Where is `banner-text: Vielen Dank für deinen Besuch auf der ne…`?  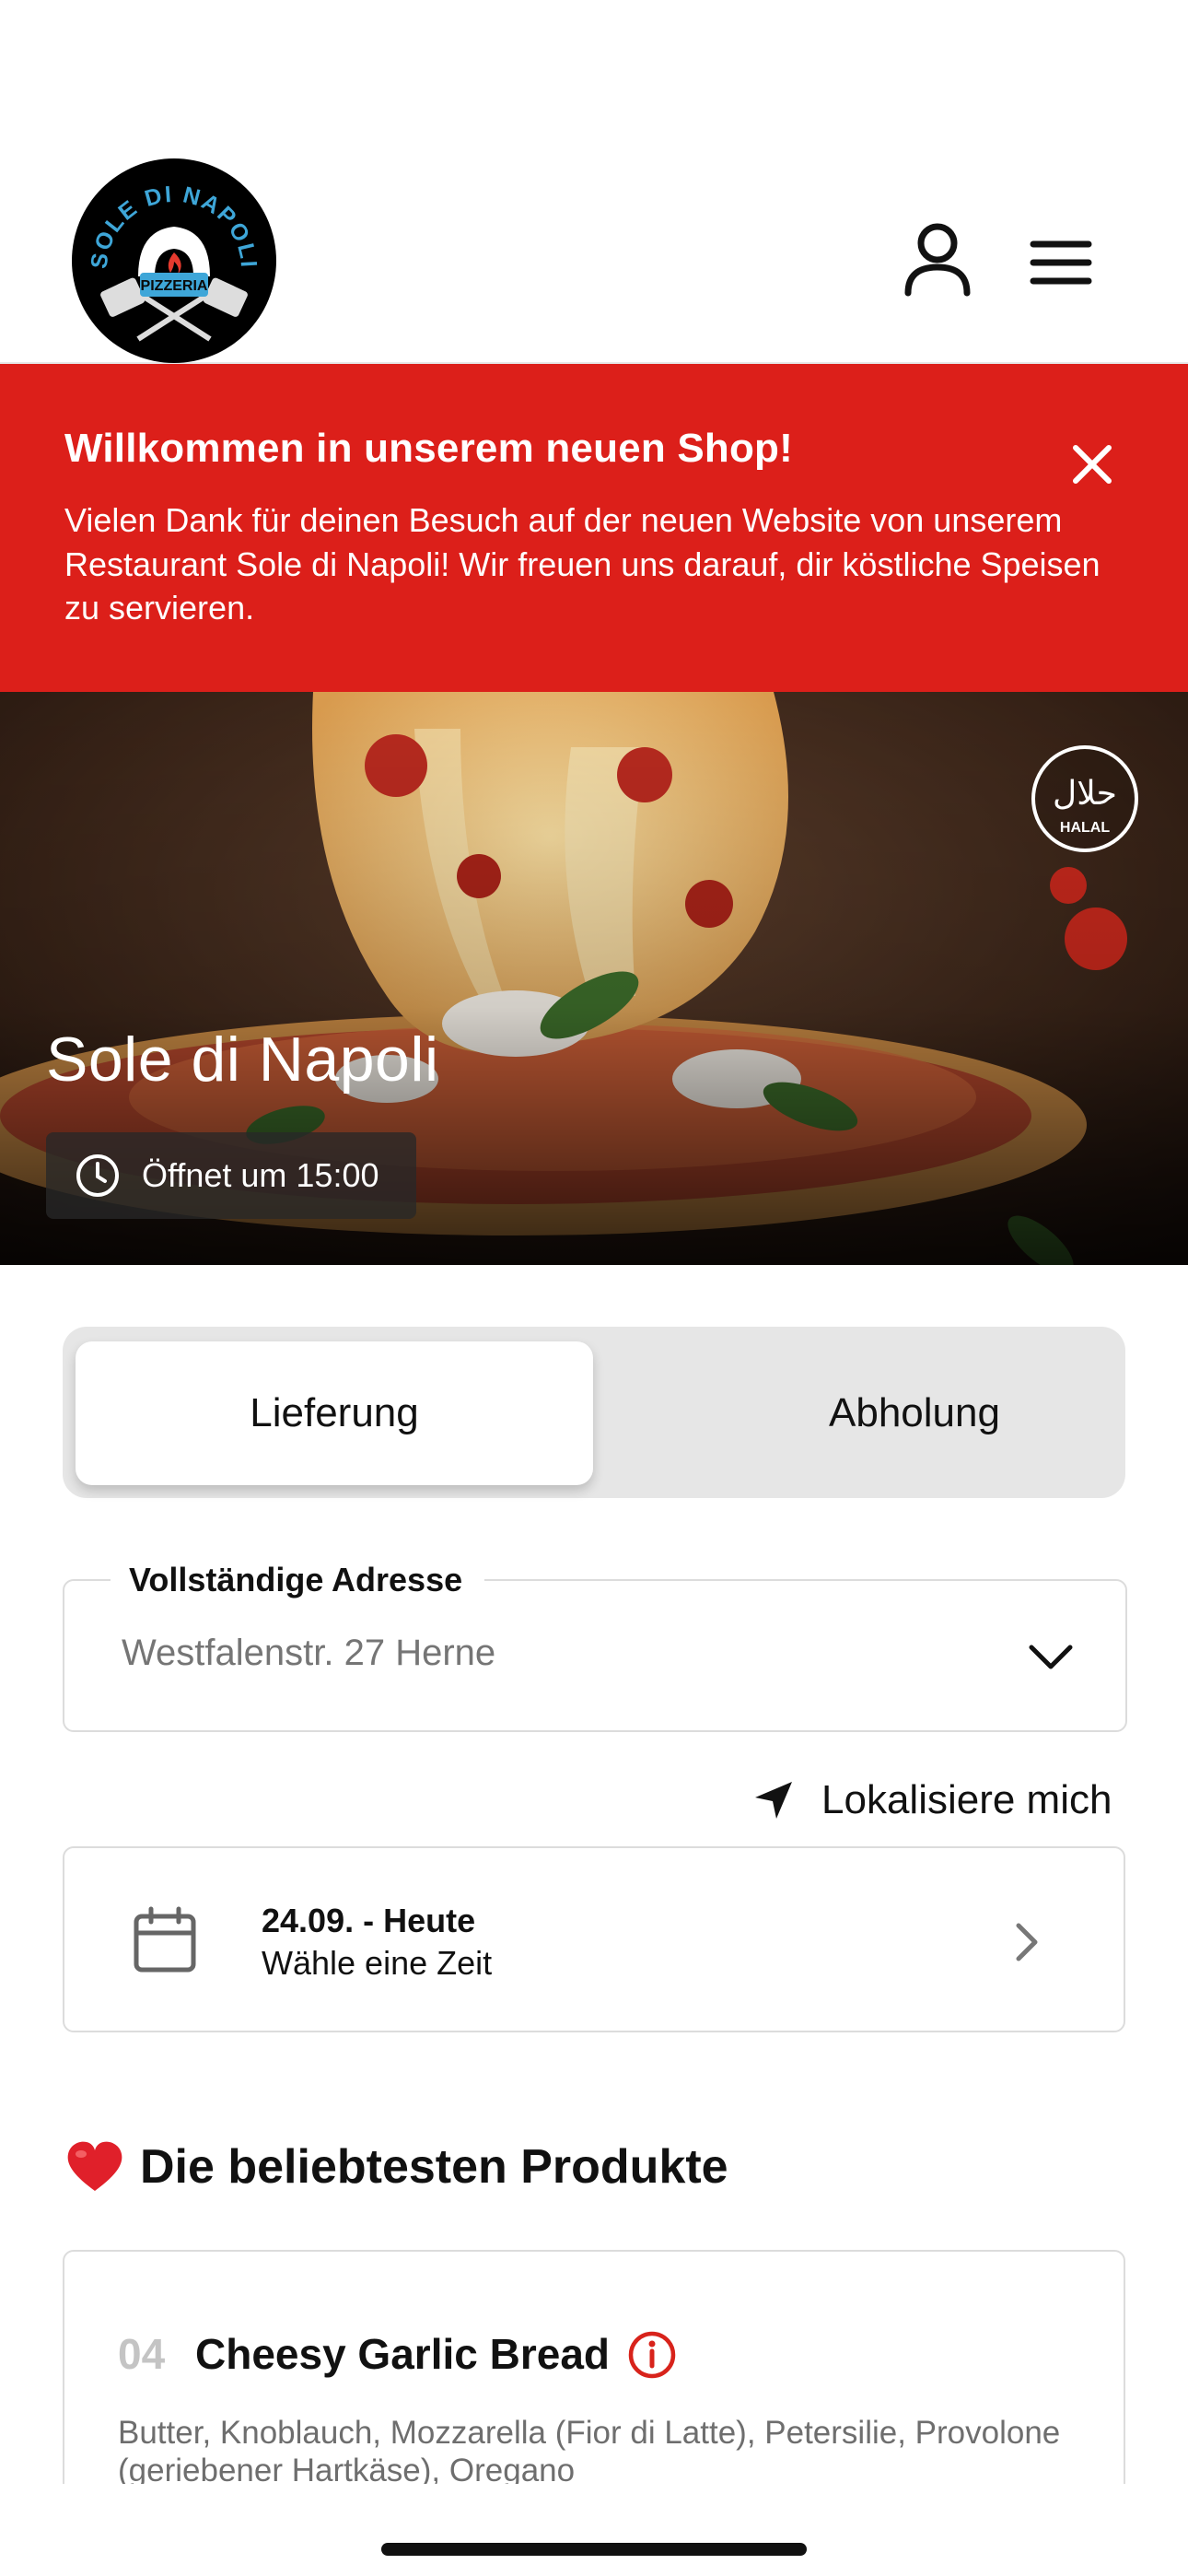
banner-text: Vielen Dank für deinen Besuch auf der ne… is located at coordinates (582, 564).